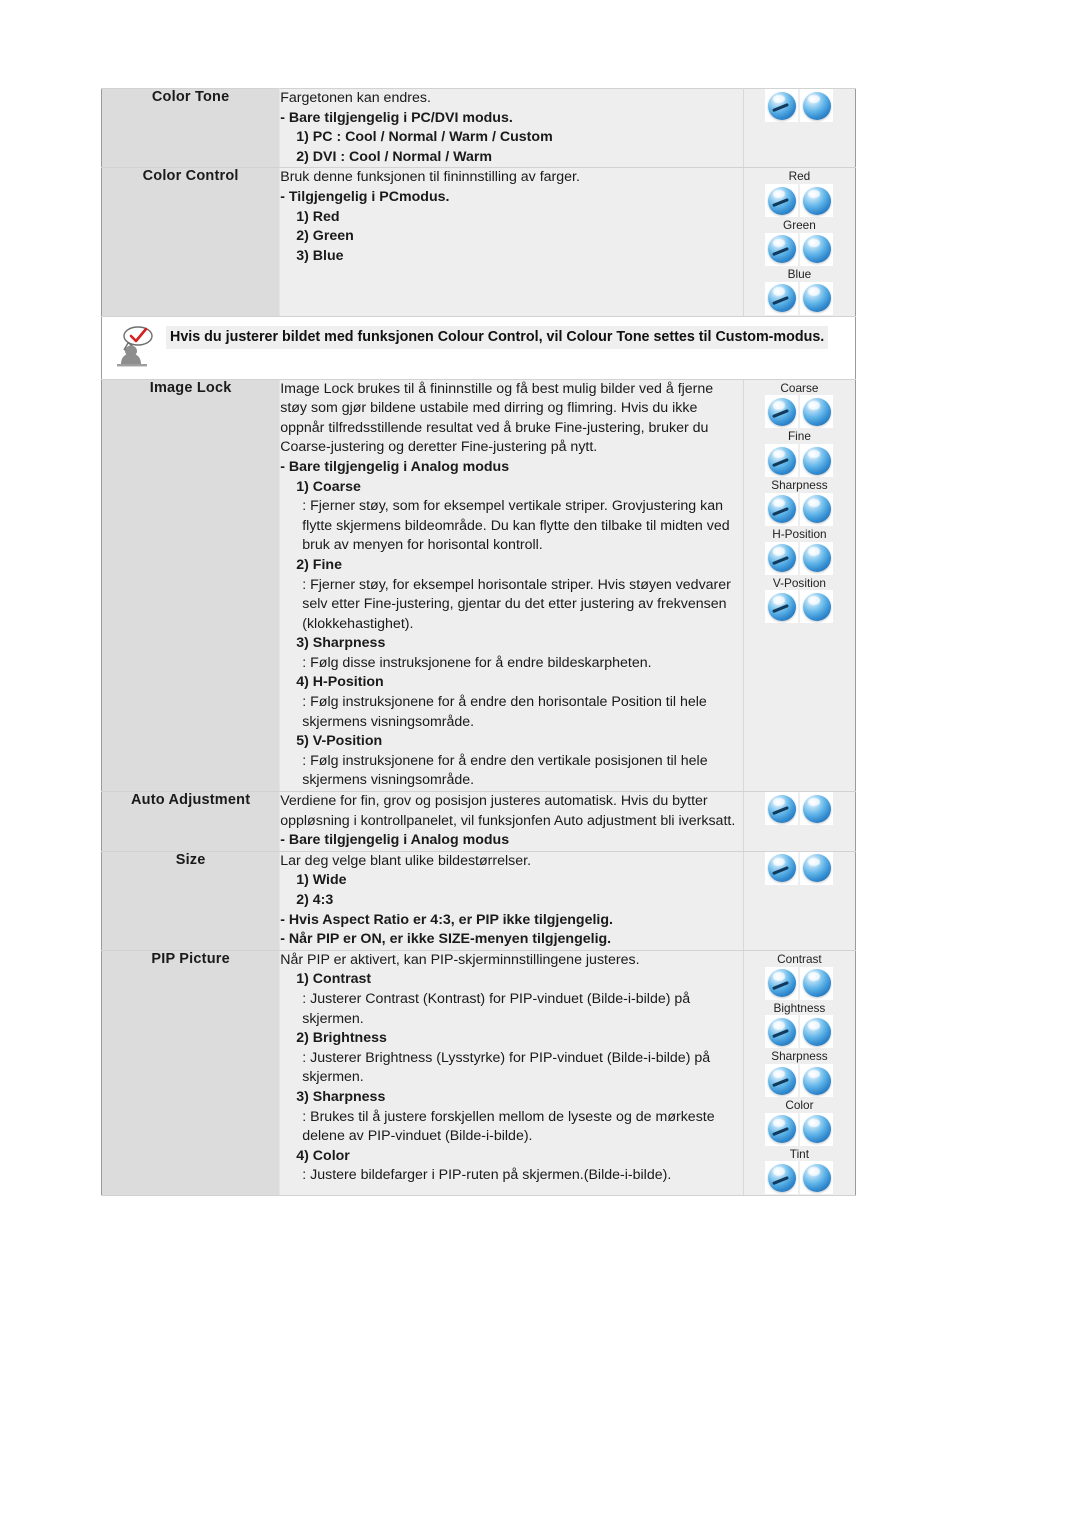  I want to click on control-buttons-cell-pip-picture: Contrast Bightness Sharpness Color Tint, so click(799, 1073).